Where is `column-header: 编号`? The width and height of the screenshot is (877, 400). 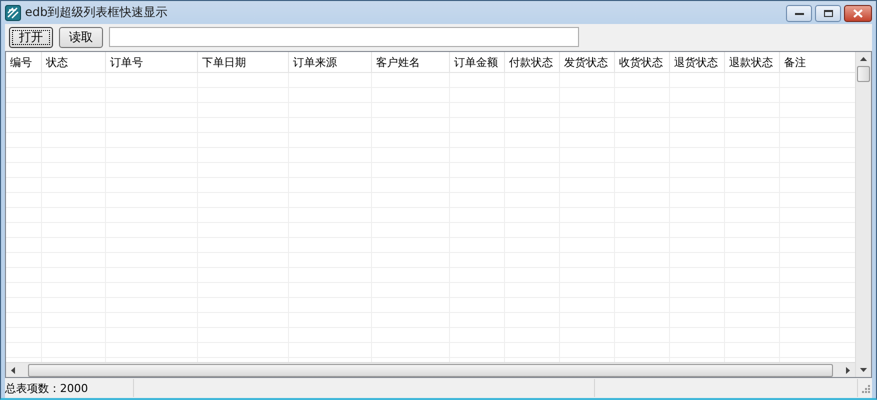
column-header: 编号 is located at coordinates (24, 62).